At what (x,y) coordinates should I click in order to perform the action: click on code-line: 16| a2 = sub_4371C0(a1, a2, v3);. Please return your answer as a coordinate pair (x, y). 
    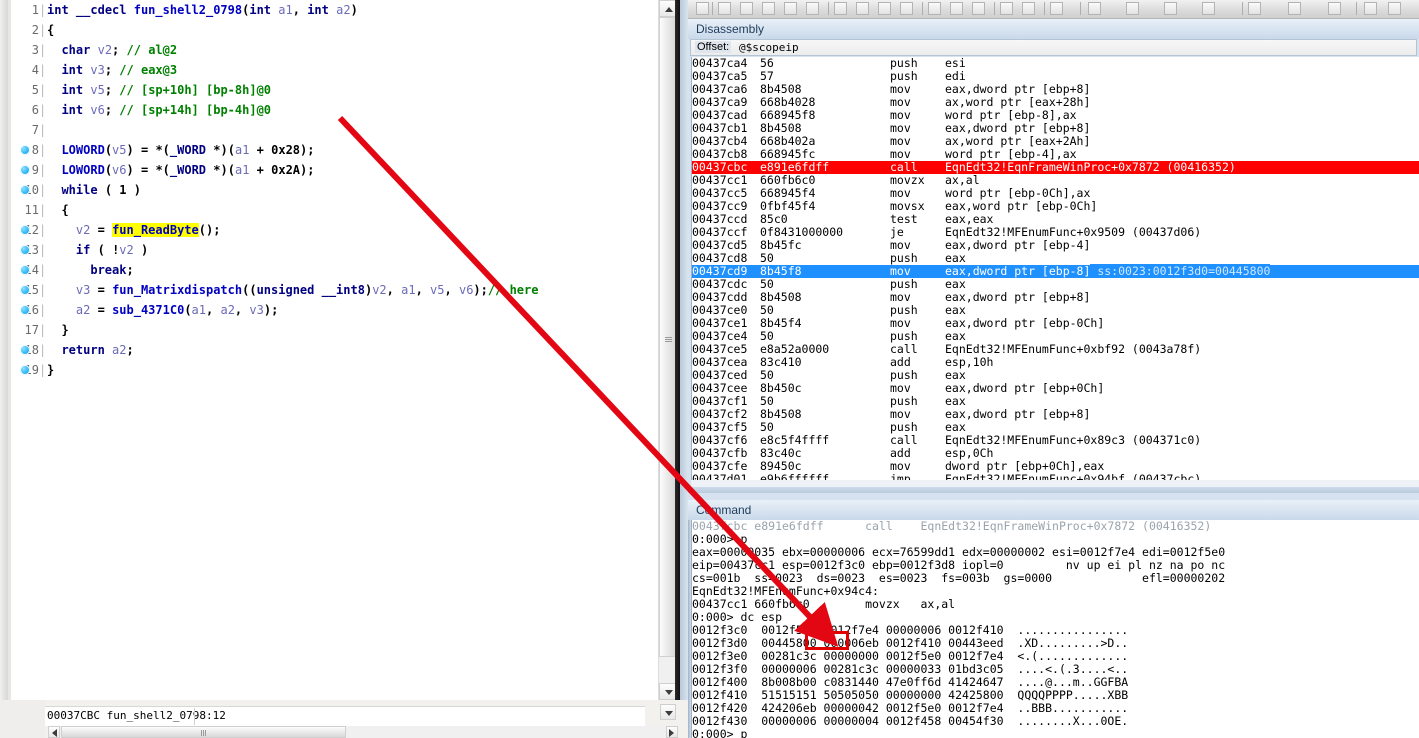
    Looking at the image, I should click on (333, 310).